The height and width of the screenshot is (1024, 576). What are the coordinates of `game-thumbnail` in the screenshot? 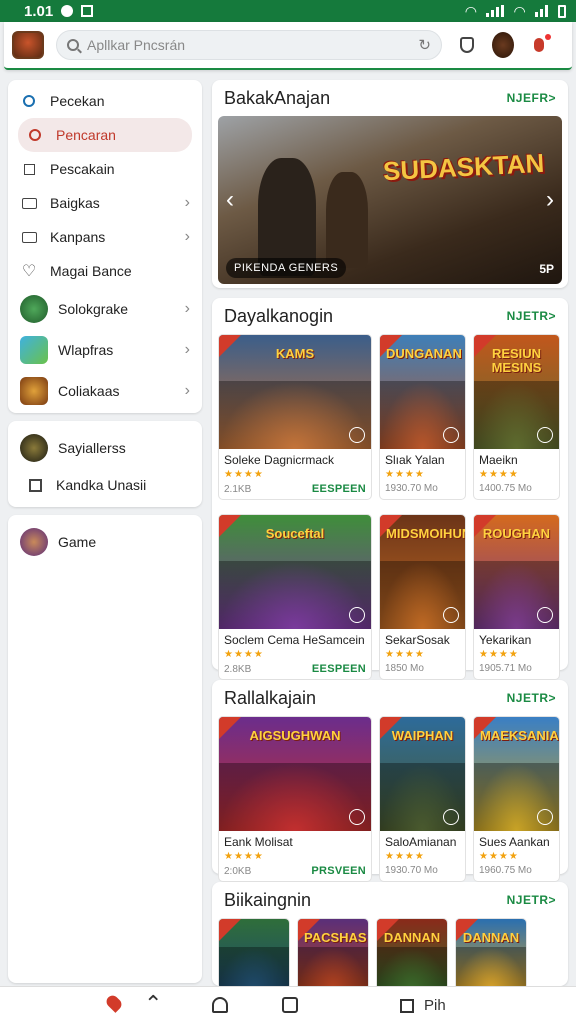 It's located at (254, 952).